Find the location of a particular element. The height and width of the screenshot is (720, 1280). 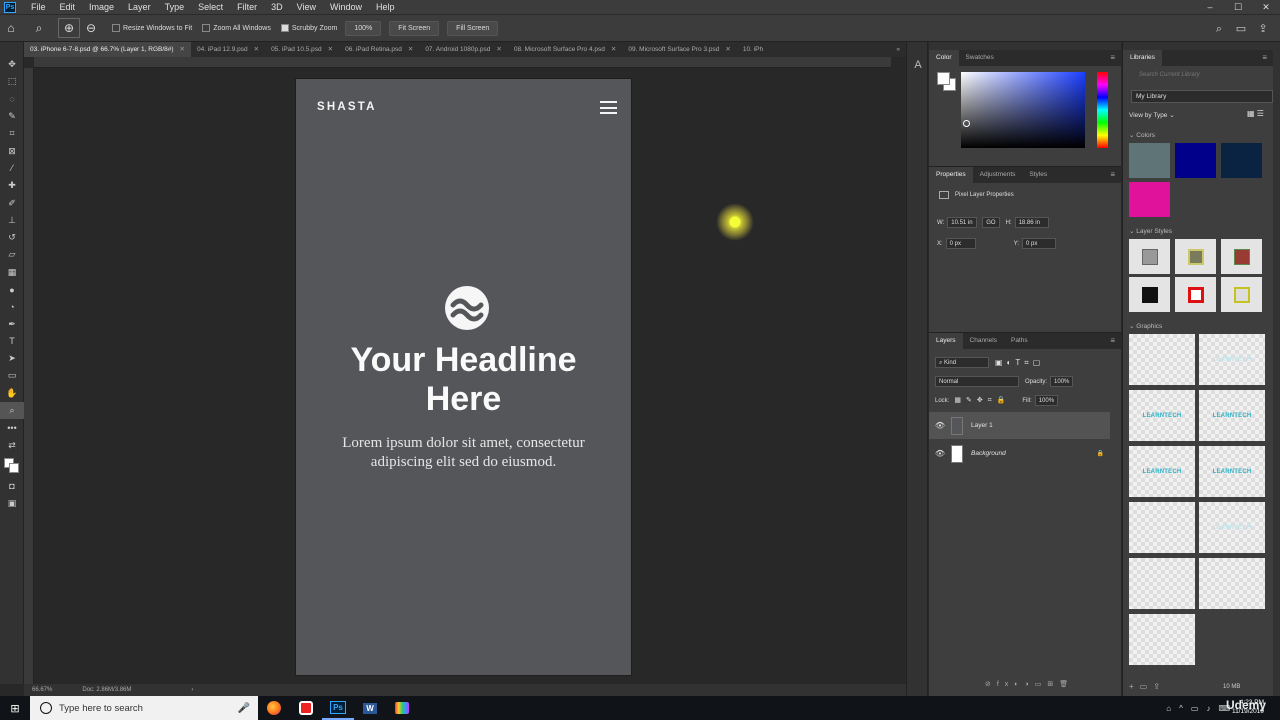

tab-document-04: 04. iPad 12.9.psd ✕ is located at coordinates (228, 49).